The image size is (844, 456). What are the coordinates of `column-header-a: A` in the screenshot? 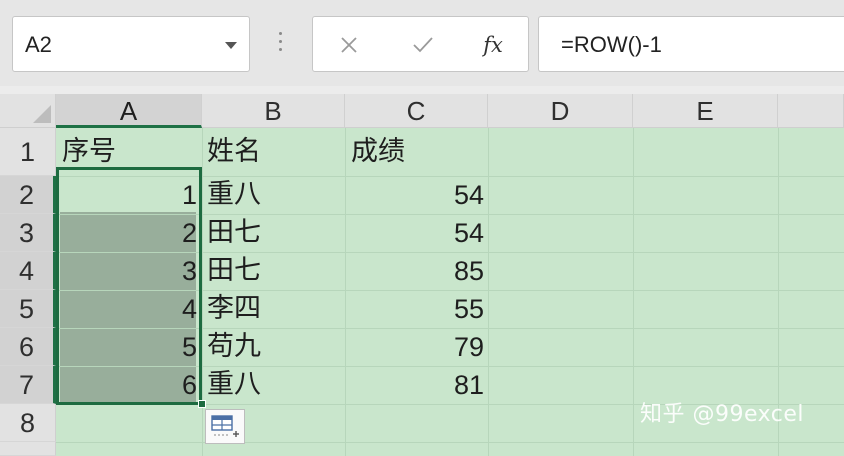 It's located at (129, 111).